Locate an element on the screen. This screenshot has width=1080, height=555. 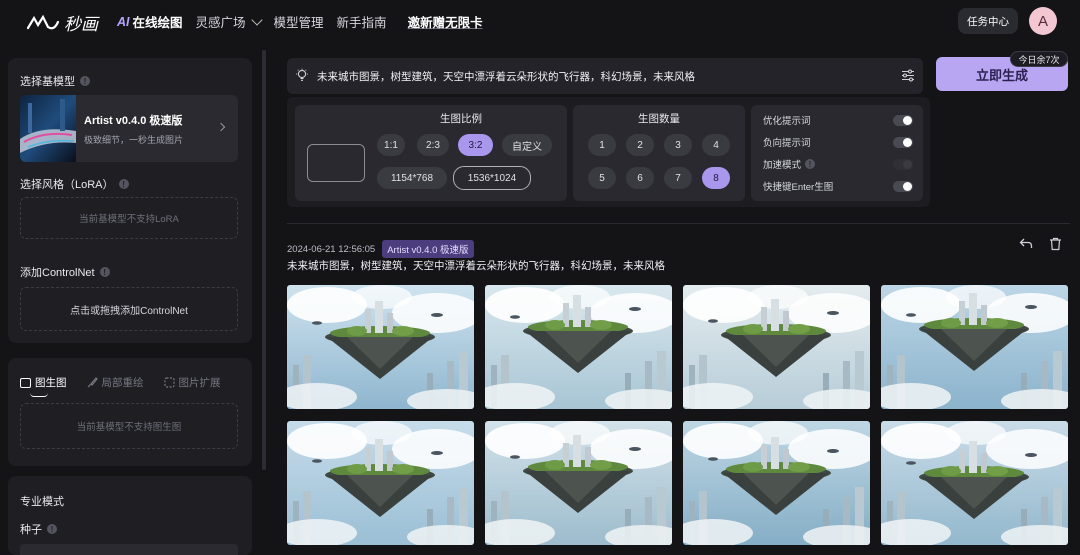
tab-label: 图生图 is located at coordinates (51, 383).